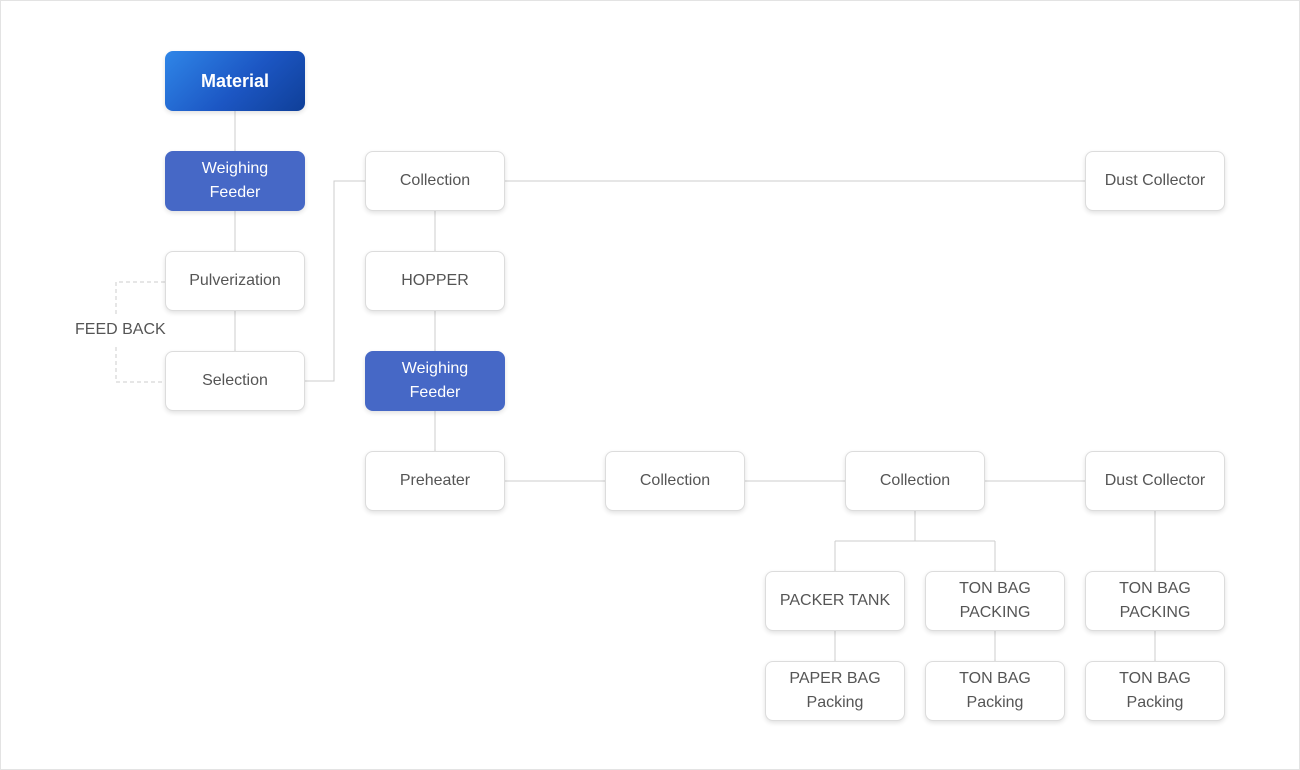  Describe the element at coordinates (995, 691) in the screenshot. I see `ton-bag-packing-lower-node-1: TON BAG Packing` at that location.